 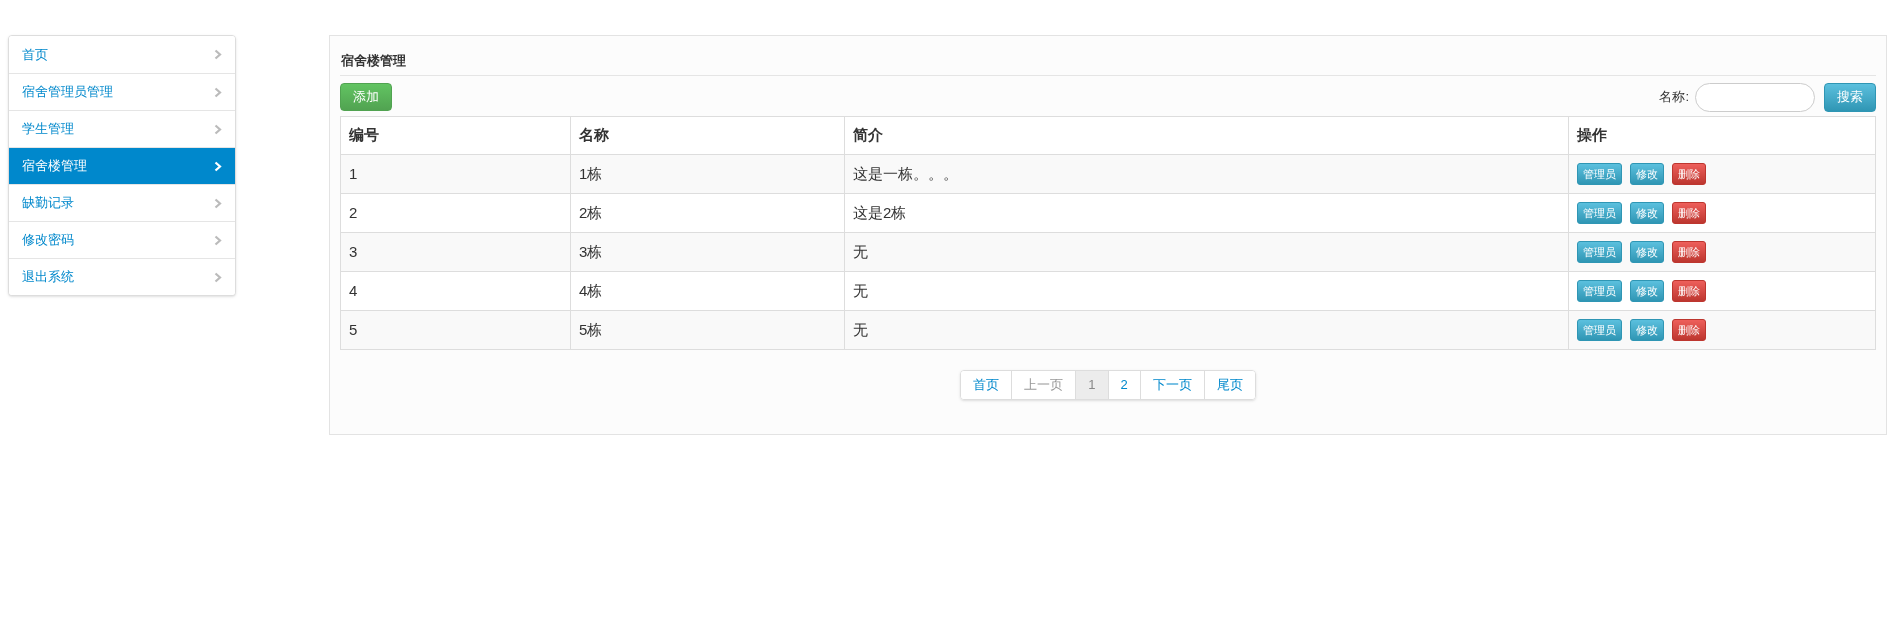 I want to click on pagination-link: 尾页, so click(x=1229, y=385).